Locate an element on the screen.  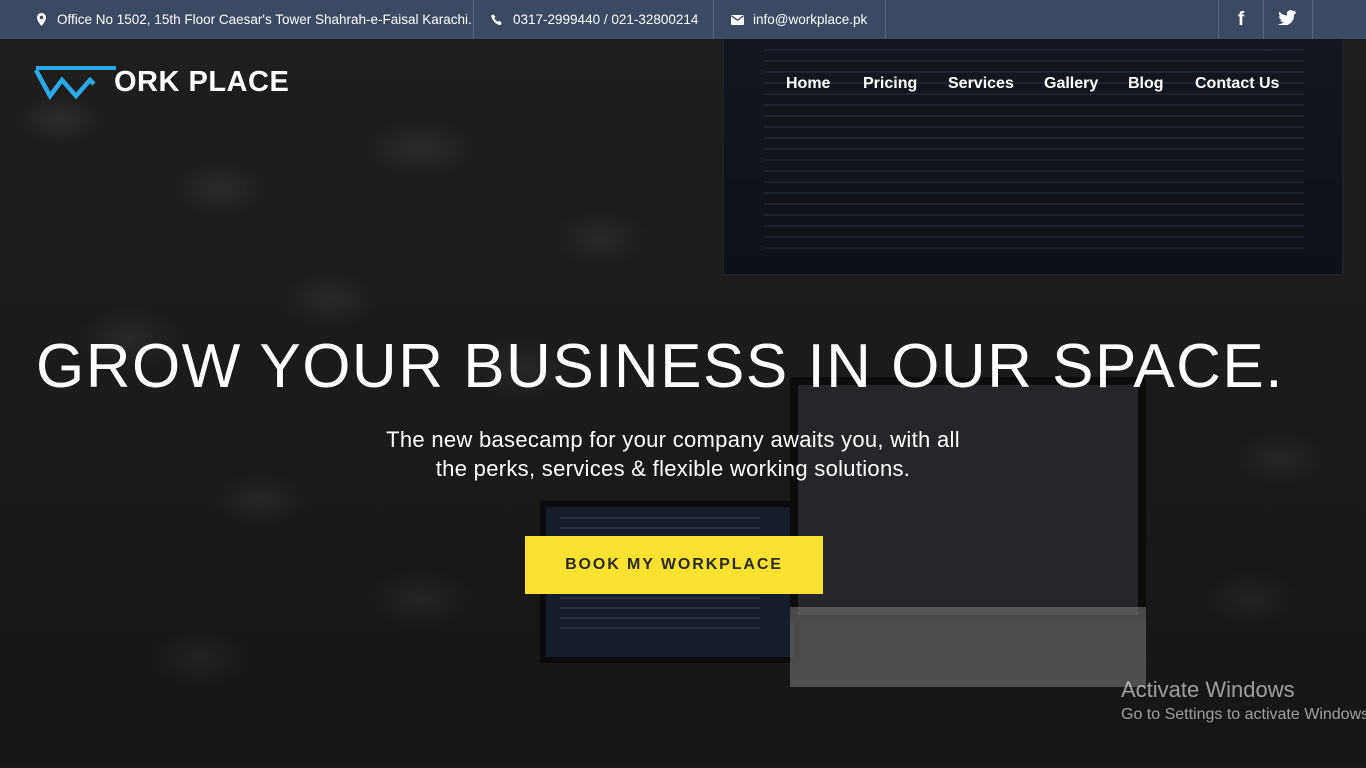
phone-item: 0317-2999440 / 021-32800214 is located at coordinates (594, 19).